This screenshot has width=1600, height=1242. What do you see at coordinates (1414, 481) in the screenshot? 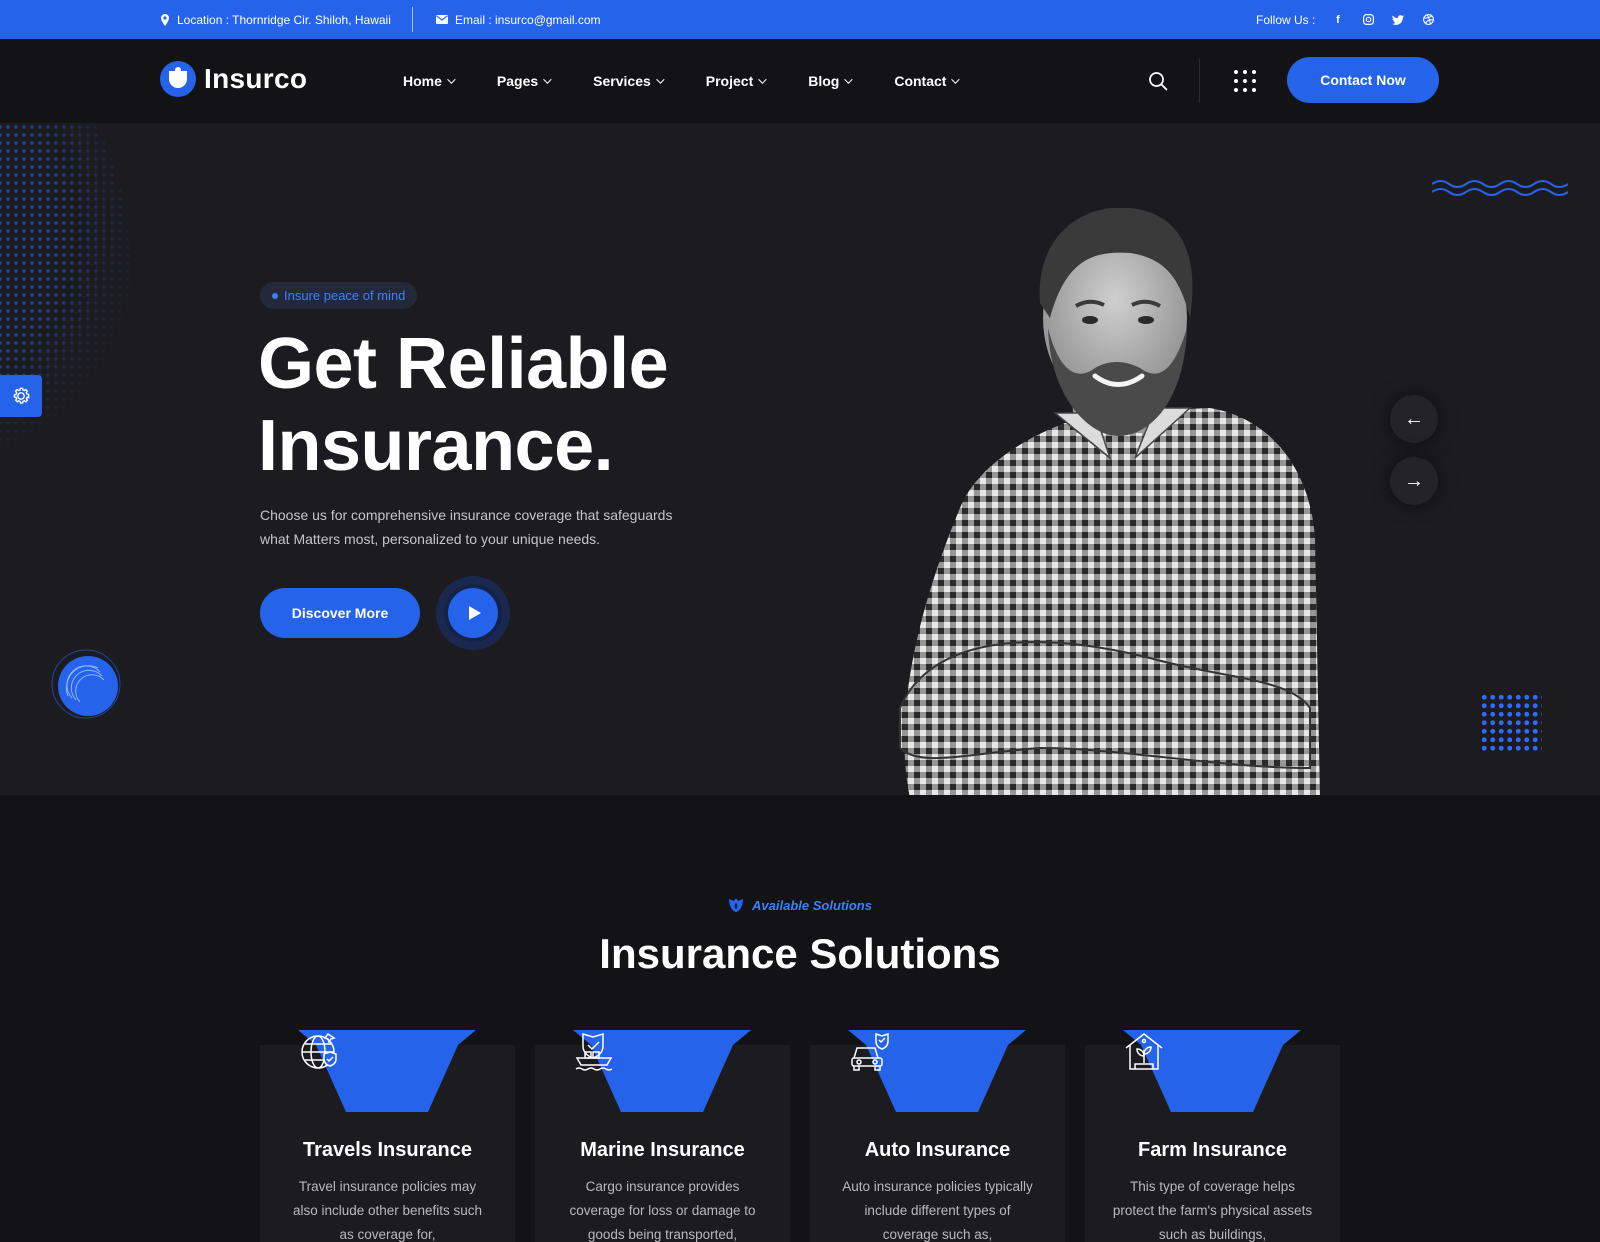
I see `next-slide-button: →` at bounding box center [1414, 481].